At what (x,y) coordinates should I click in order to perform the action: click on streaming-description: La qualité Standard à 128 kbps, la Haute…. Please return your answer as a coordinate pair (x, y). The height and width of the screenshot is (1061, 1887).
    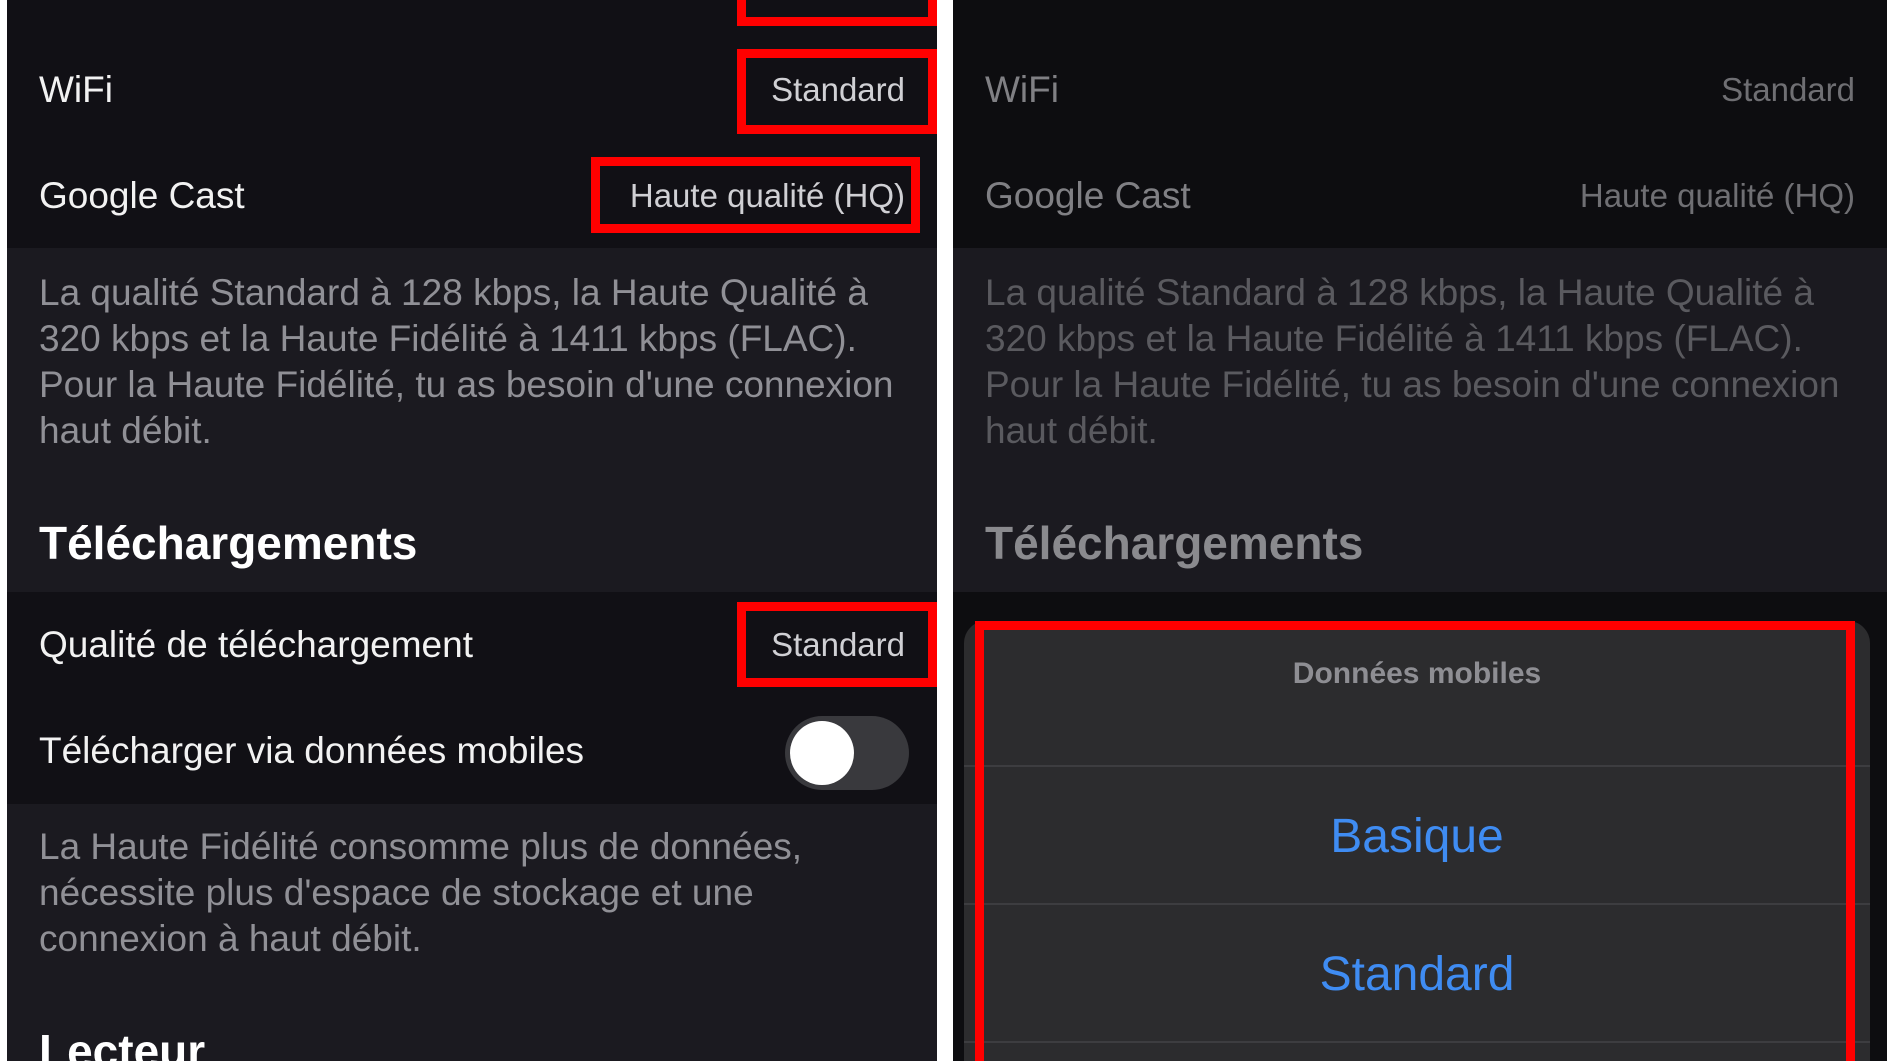
    Looking at the image, I should click on (466, 361).